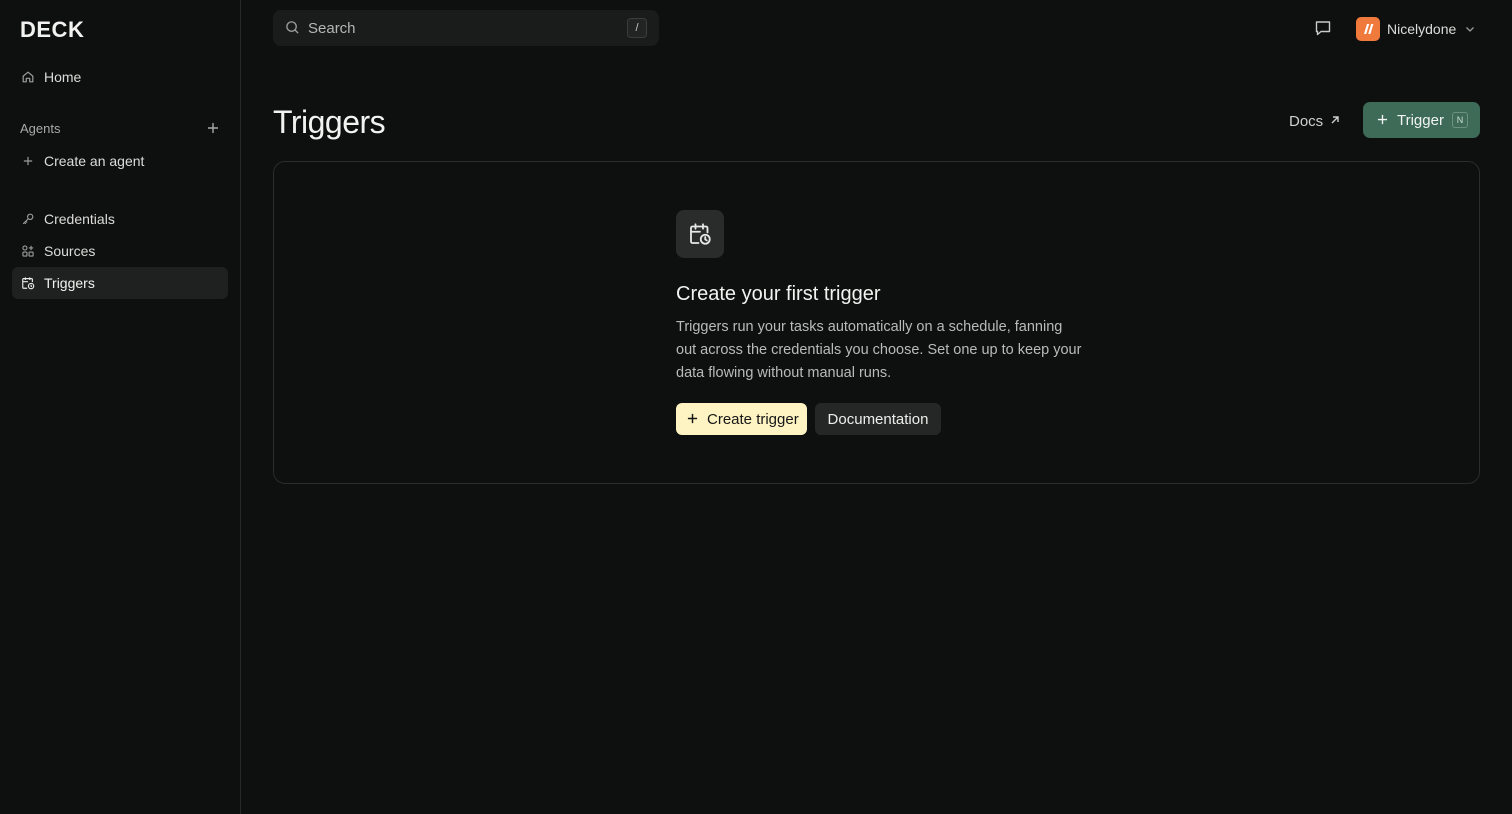 The width and height of the screenshot is (1512, 814). I want to click on sidebar-item-home: Home, so click(120, 77).